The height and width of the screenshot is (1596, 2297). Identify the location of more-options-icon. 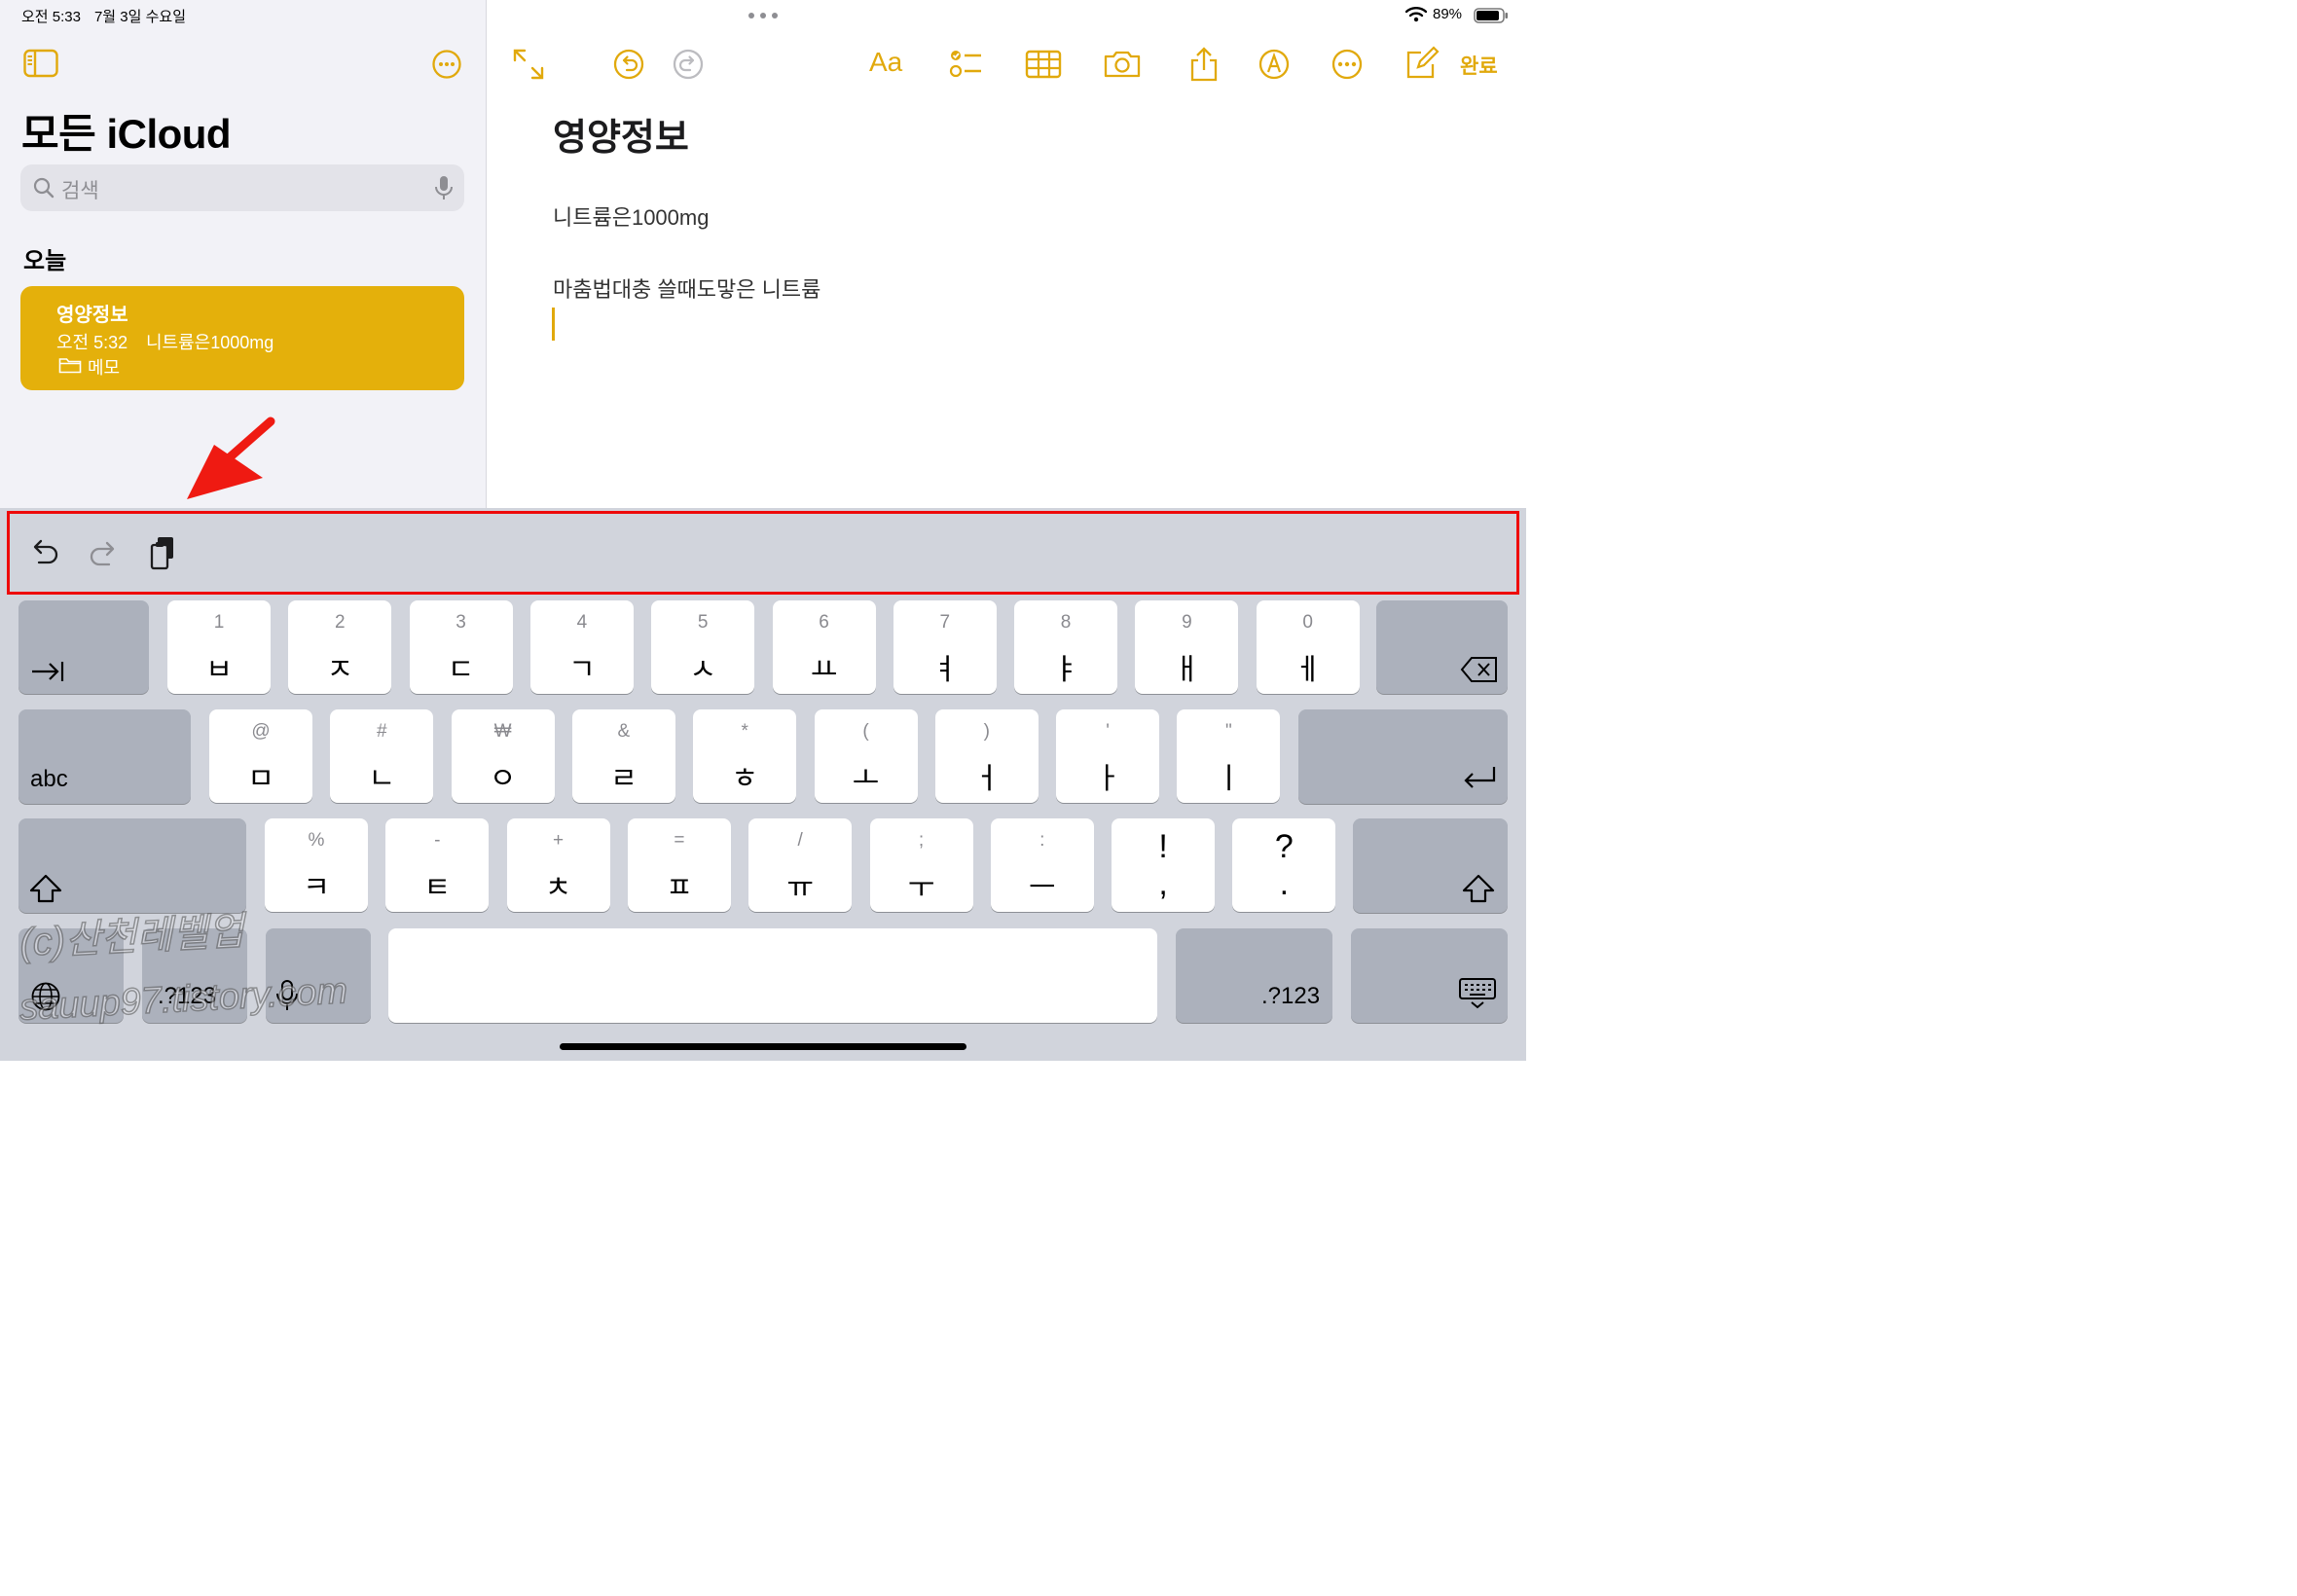
(446, 64).